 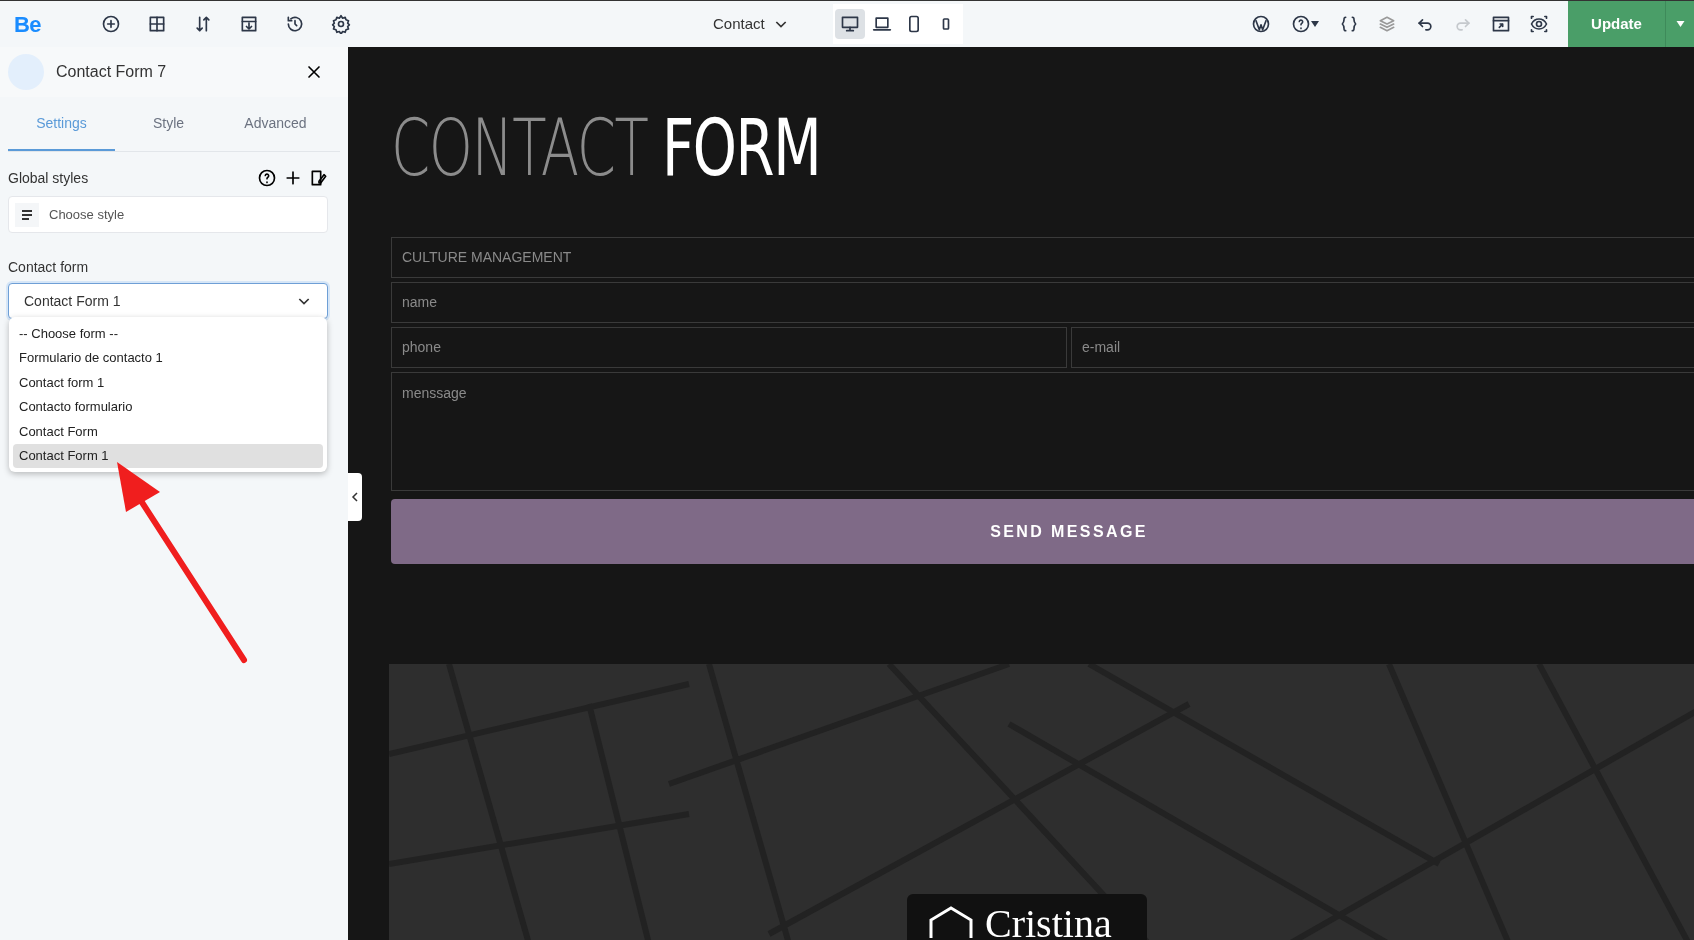 I want to click on input-field: e-mail, so click(x=1382, y=347).